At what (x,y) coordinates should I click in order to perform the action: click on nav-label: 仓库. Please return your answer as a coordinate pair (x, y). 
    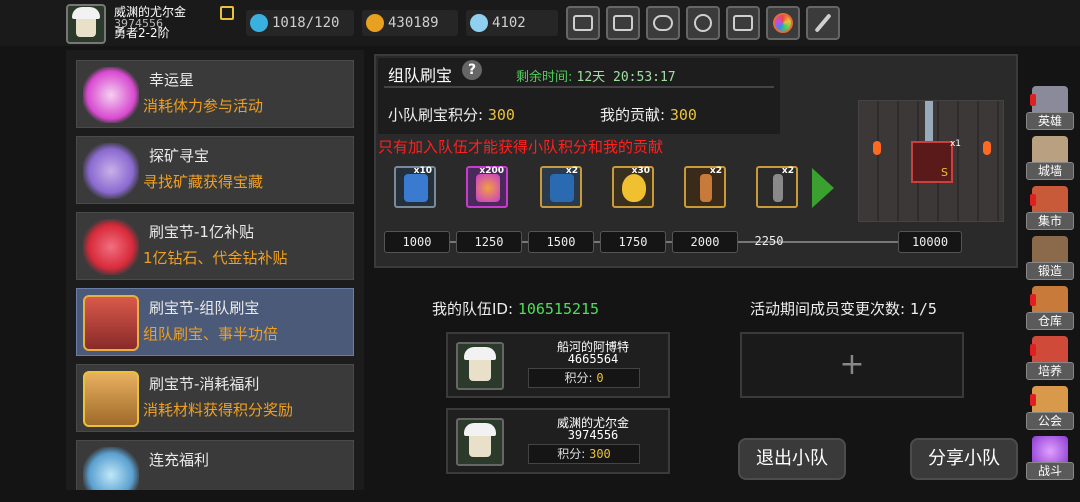
    Looking at the image, I should click on (1050, 321).